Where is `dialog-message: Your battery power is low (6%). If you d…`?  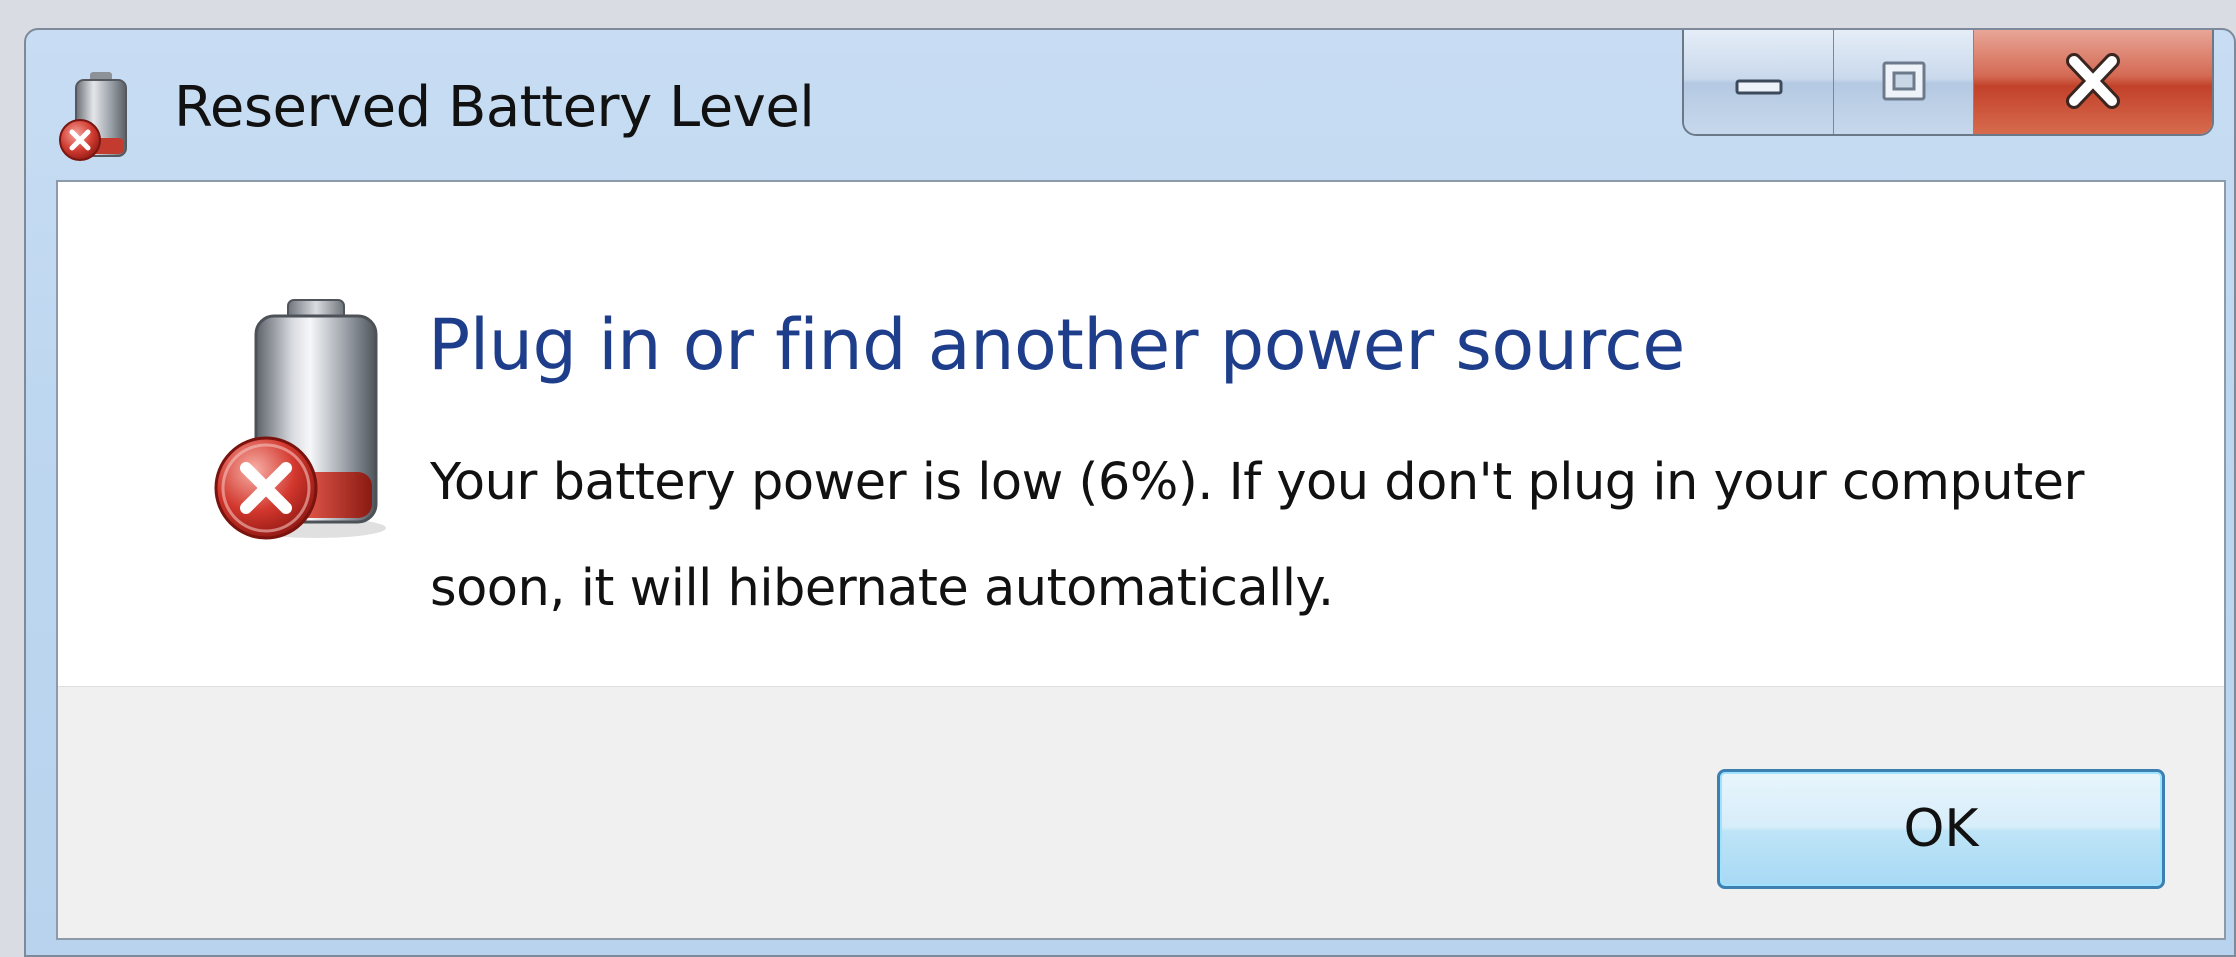 dialog-message: Your battery power is low (6%). If you d… is located at coordinates (1257, 535).